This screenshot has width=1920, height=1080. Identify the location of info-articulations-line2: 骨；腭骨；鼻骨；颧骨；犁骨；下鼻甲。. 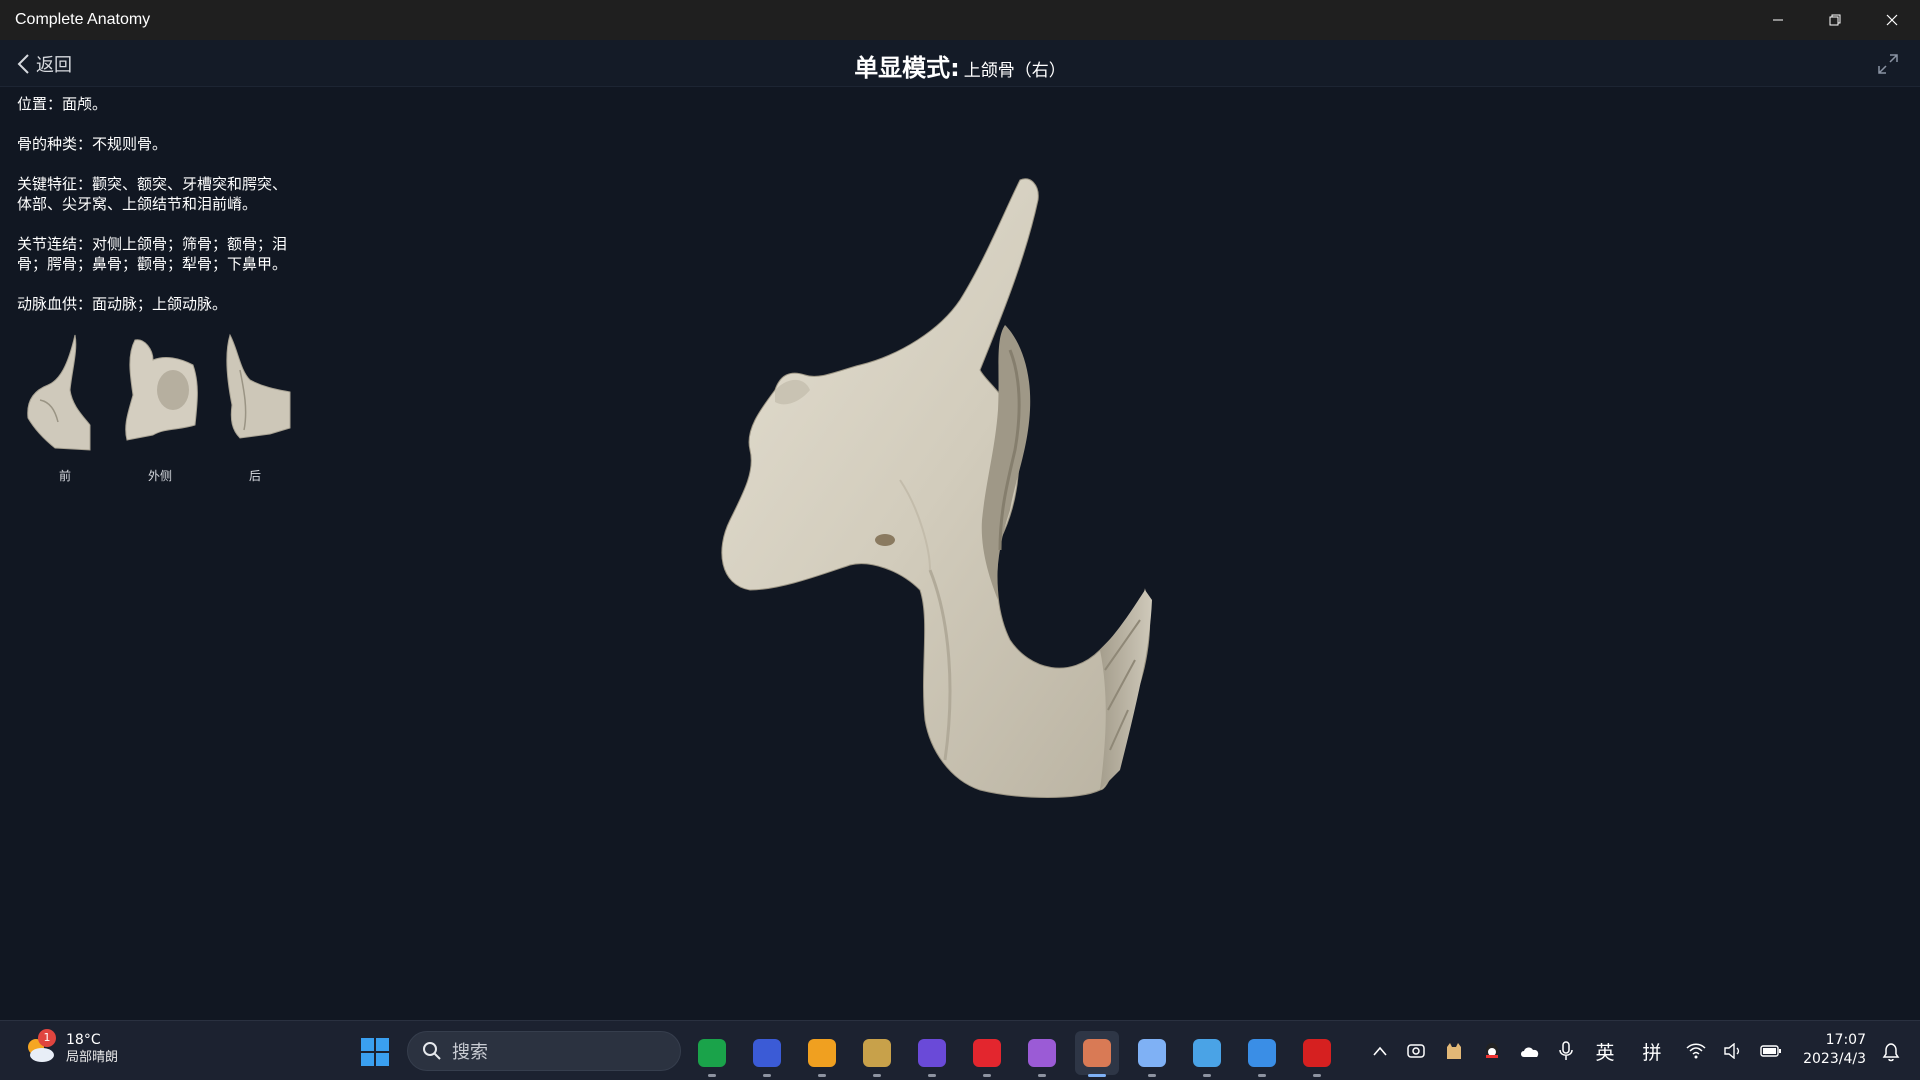
(152, 264).